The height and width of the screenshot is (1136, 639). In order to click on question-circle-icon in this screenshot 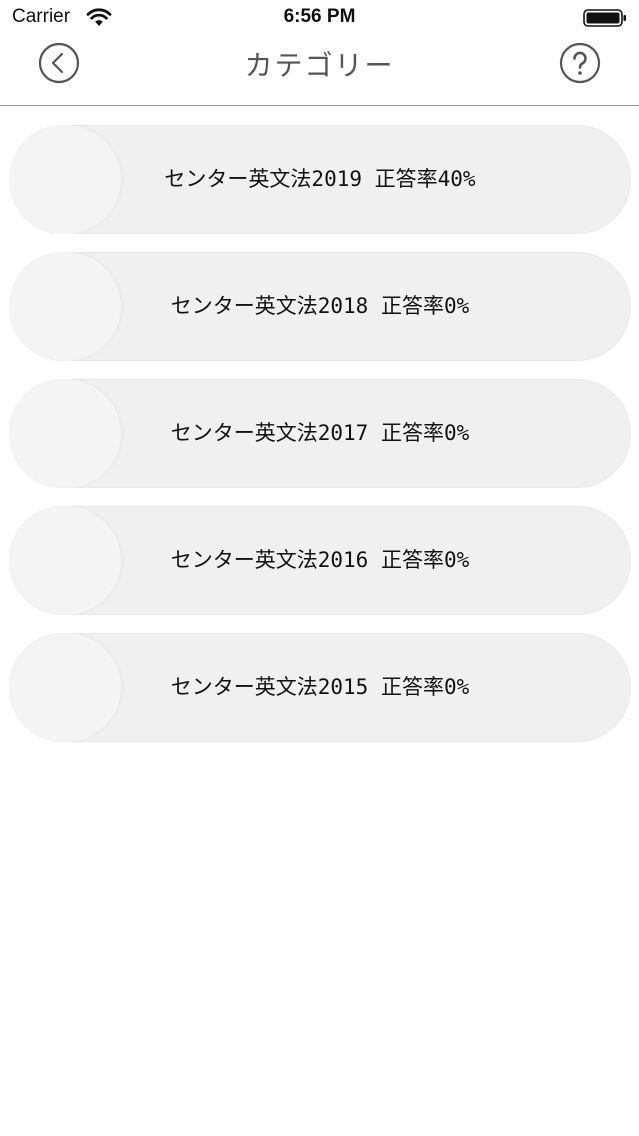, I will do `click(580, 63)`.